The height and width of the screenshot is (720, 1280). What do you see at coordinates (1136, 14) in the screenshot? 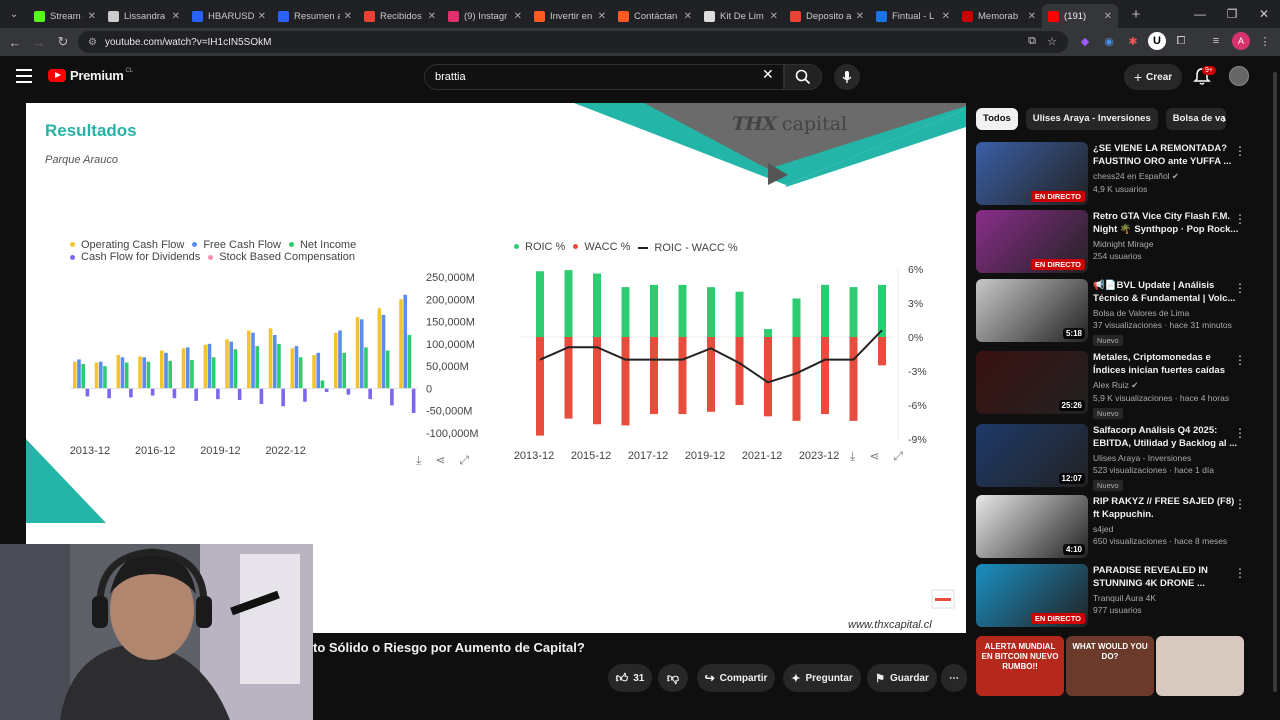
I see `new-tab-button: +` at bounding box center [1136, 14].